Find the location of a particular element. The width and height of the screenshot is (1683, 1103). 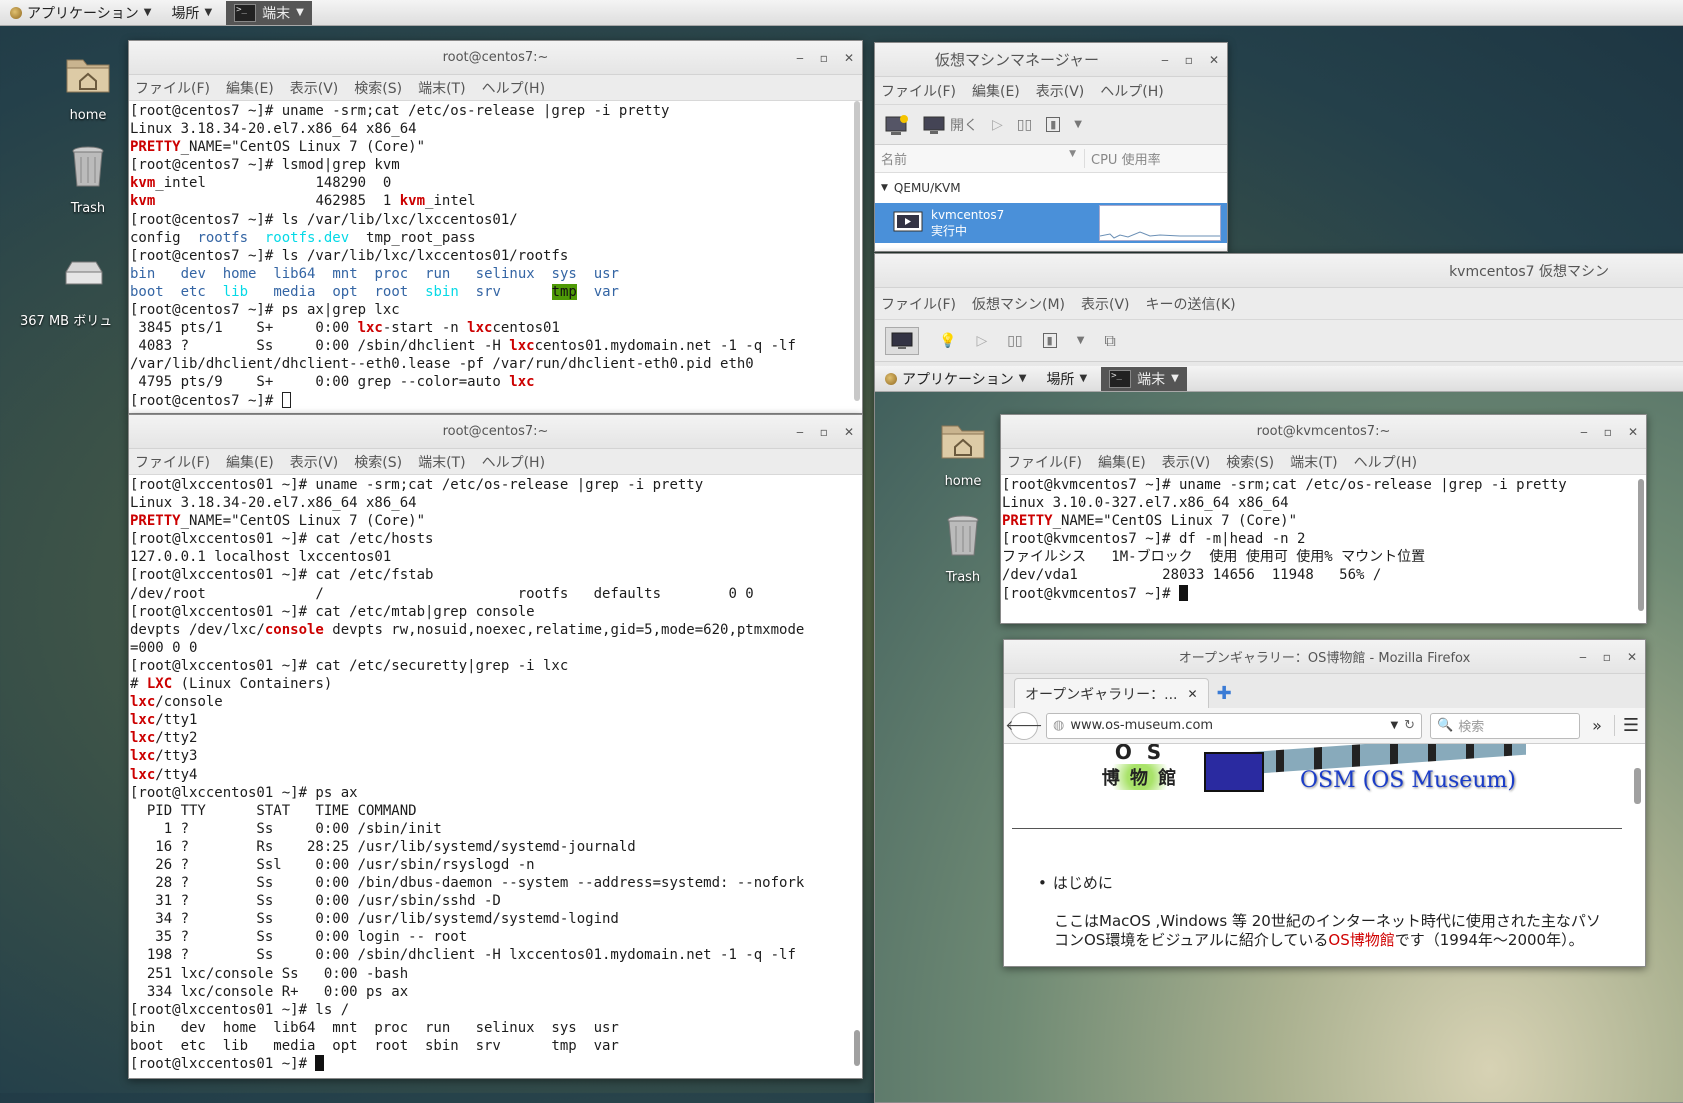

desktop-volume: 367 MB ボリュ is located at coordinates (74, 290).